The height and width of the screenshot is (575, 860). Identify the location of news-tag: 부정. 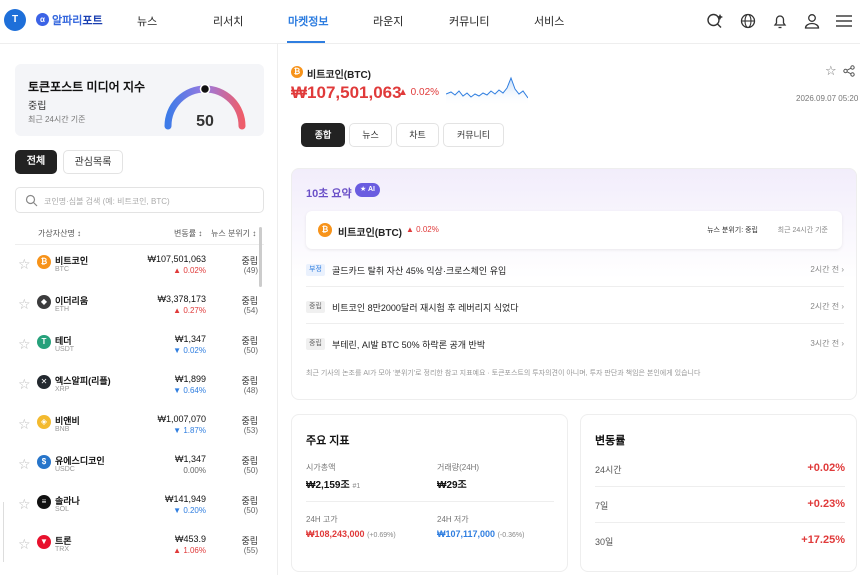
(315, 270).